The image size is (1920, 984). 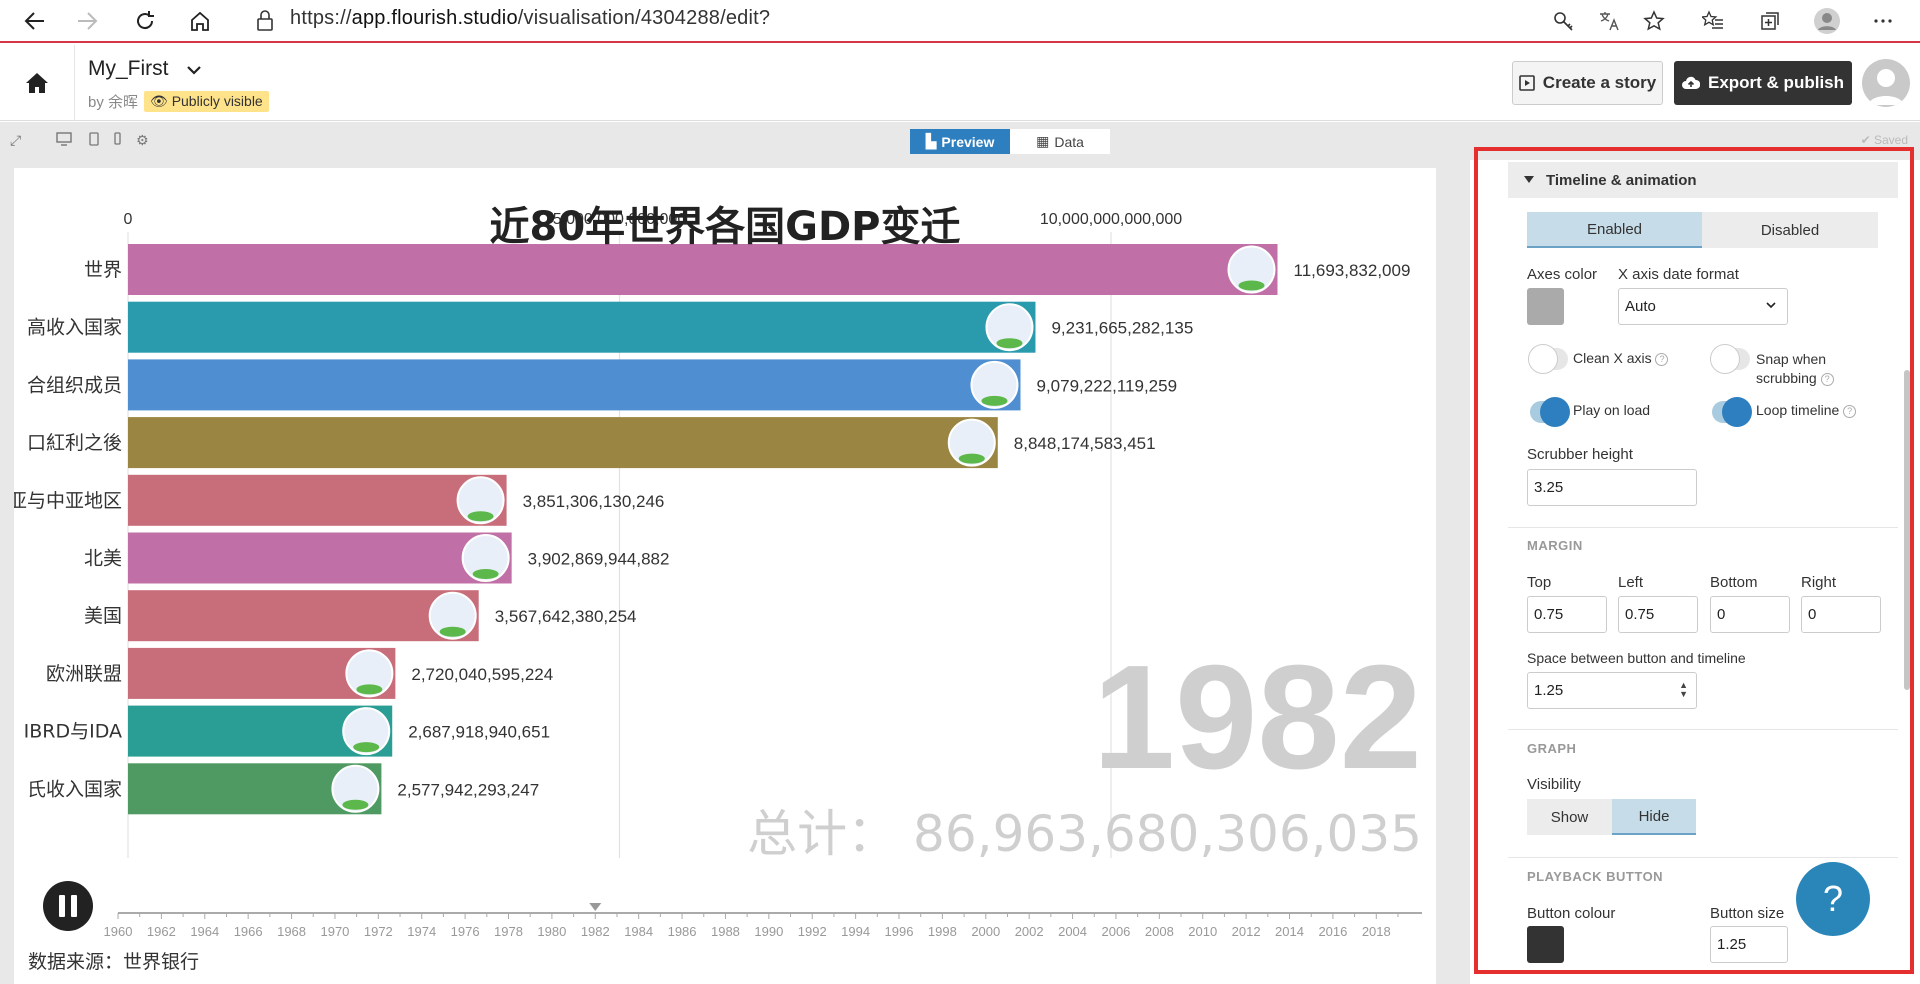 I want to click on margin-bottom-label: Bottom, so click(x=1734, y=582).